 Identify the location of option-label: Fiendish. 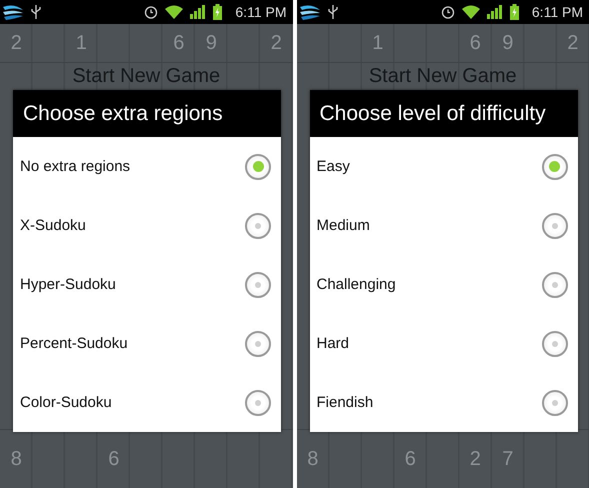
(345, 402).